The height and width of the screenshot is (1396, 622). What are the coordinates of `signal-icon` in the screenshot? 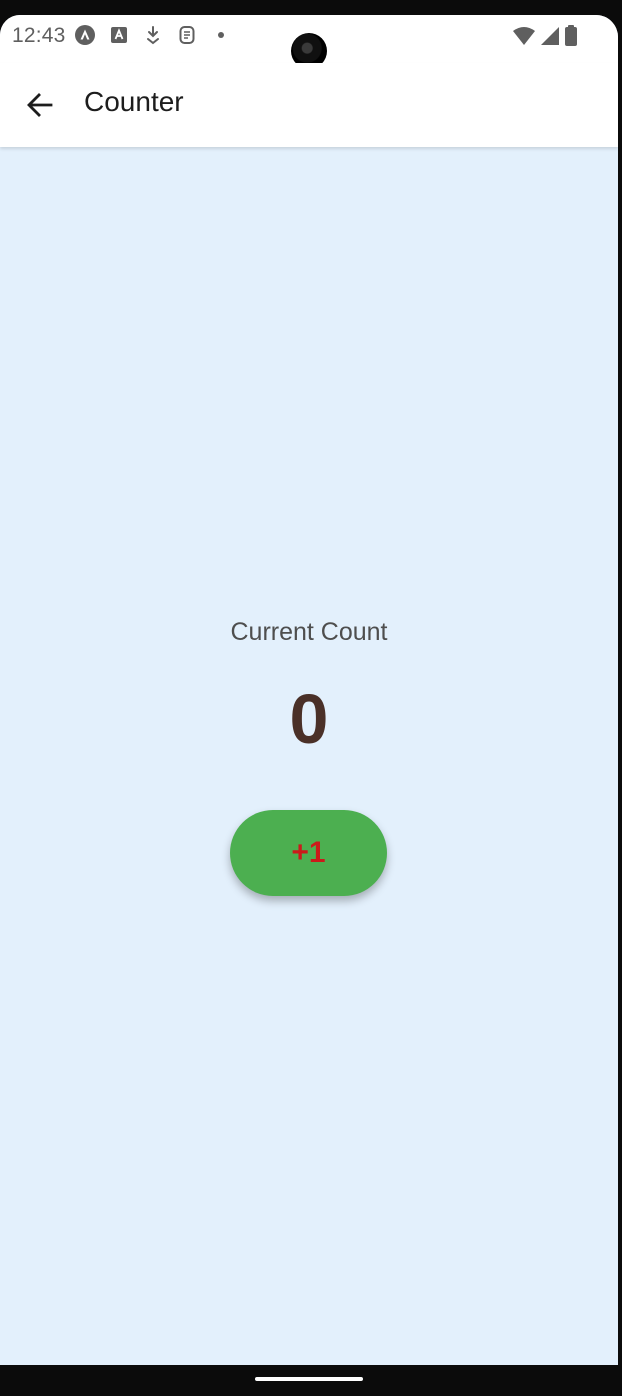 It's located at (550, 36).